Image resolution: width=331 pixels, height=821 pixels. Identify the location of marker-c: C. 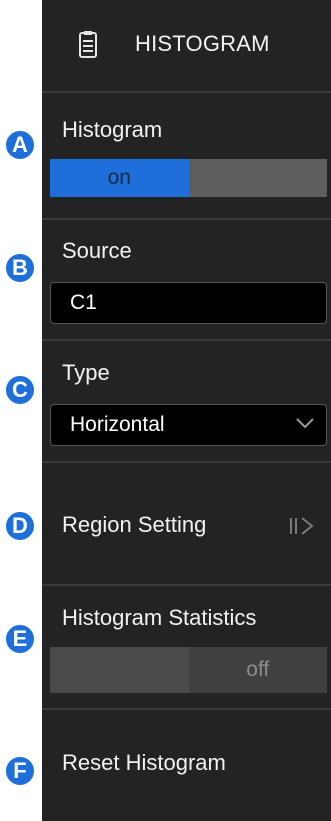
(20, 390).